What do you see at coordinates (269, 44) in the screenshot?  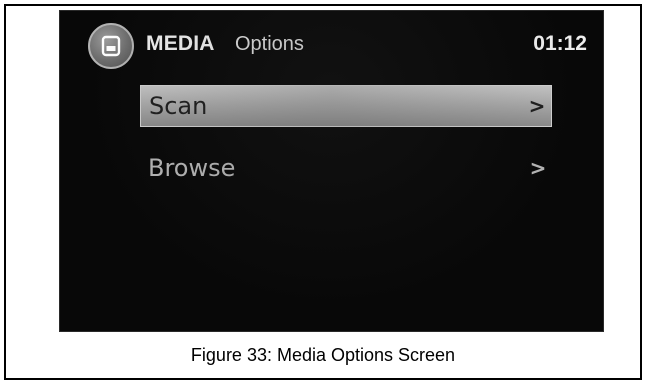 I see `screen-subtitle: Options` at bounding box center [269, 44].